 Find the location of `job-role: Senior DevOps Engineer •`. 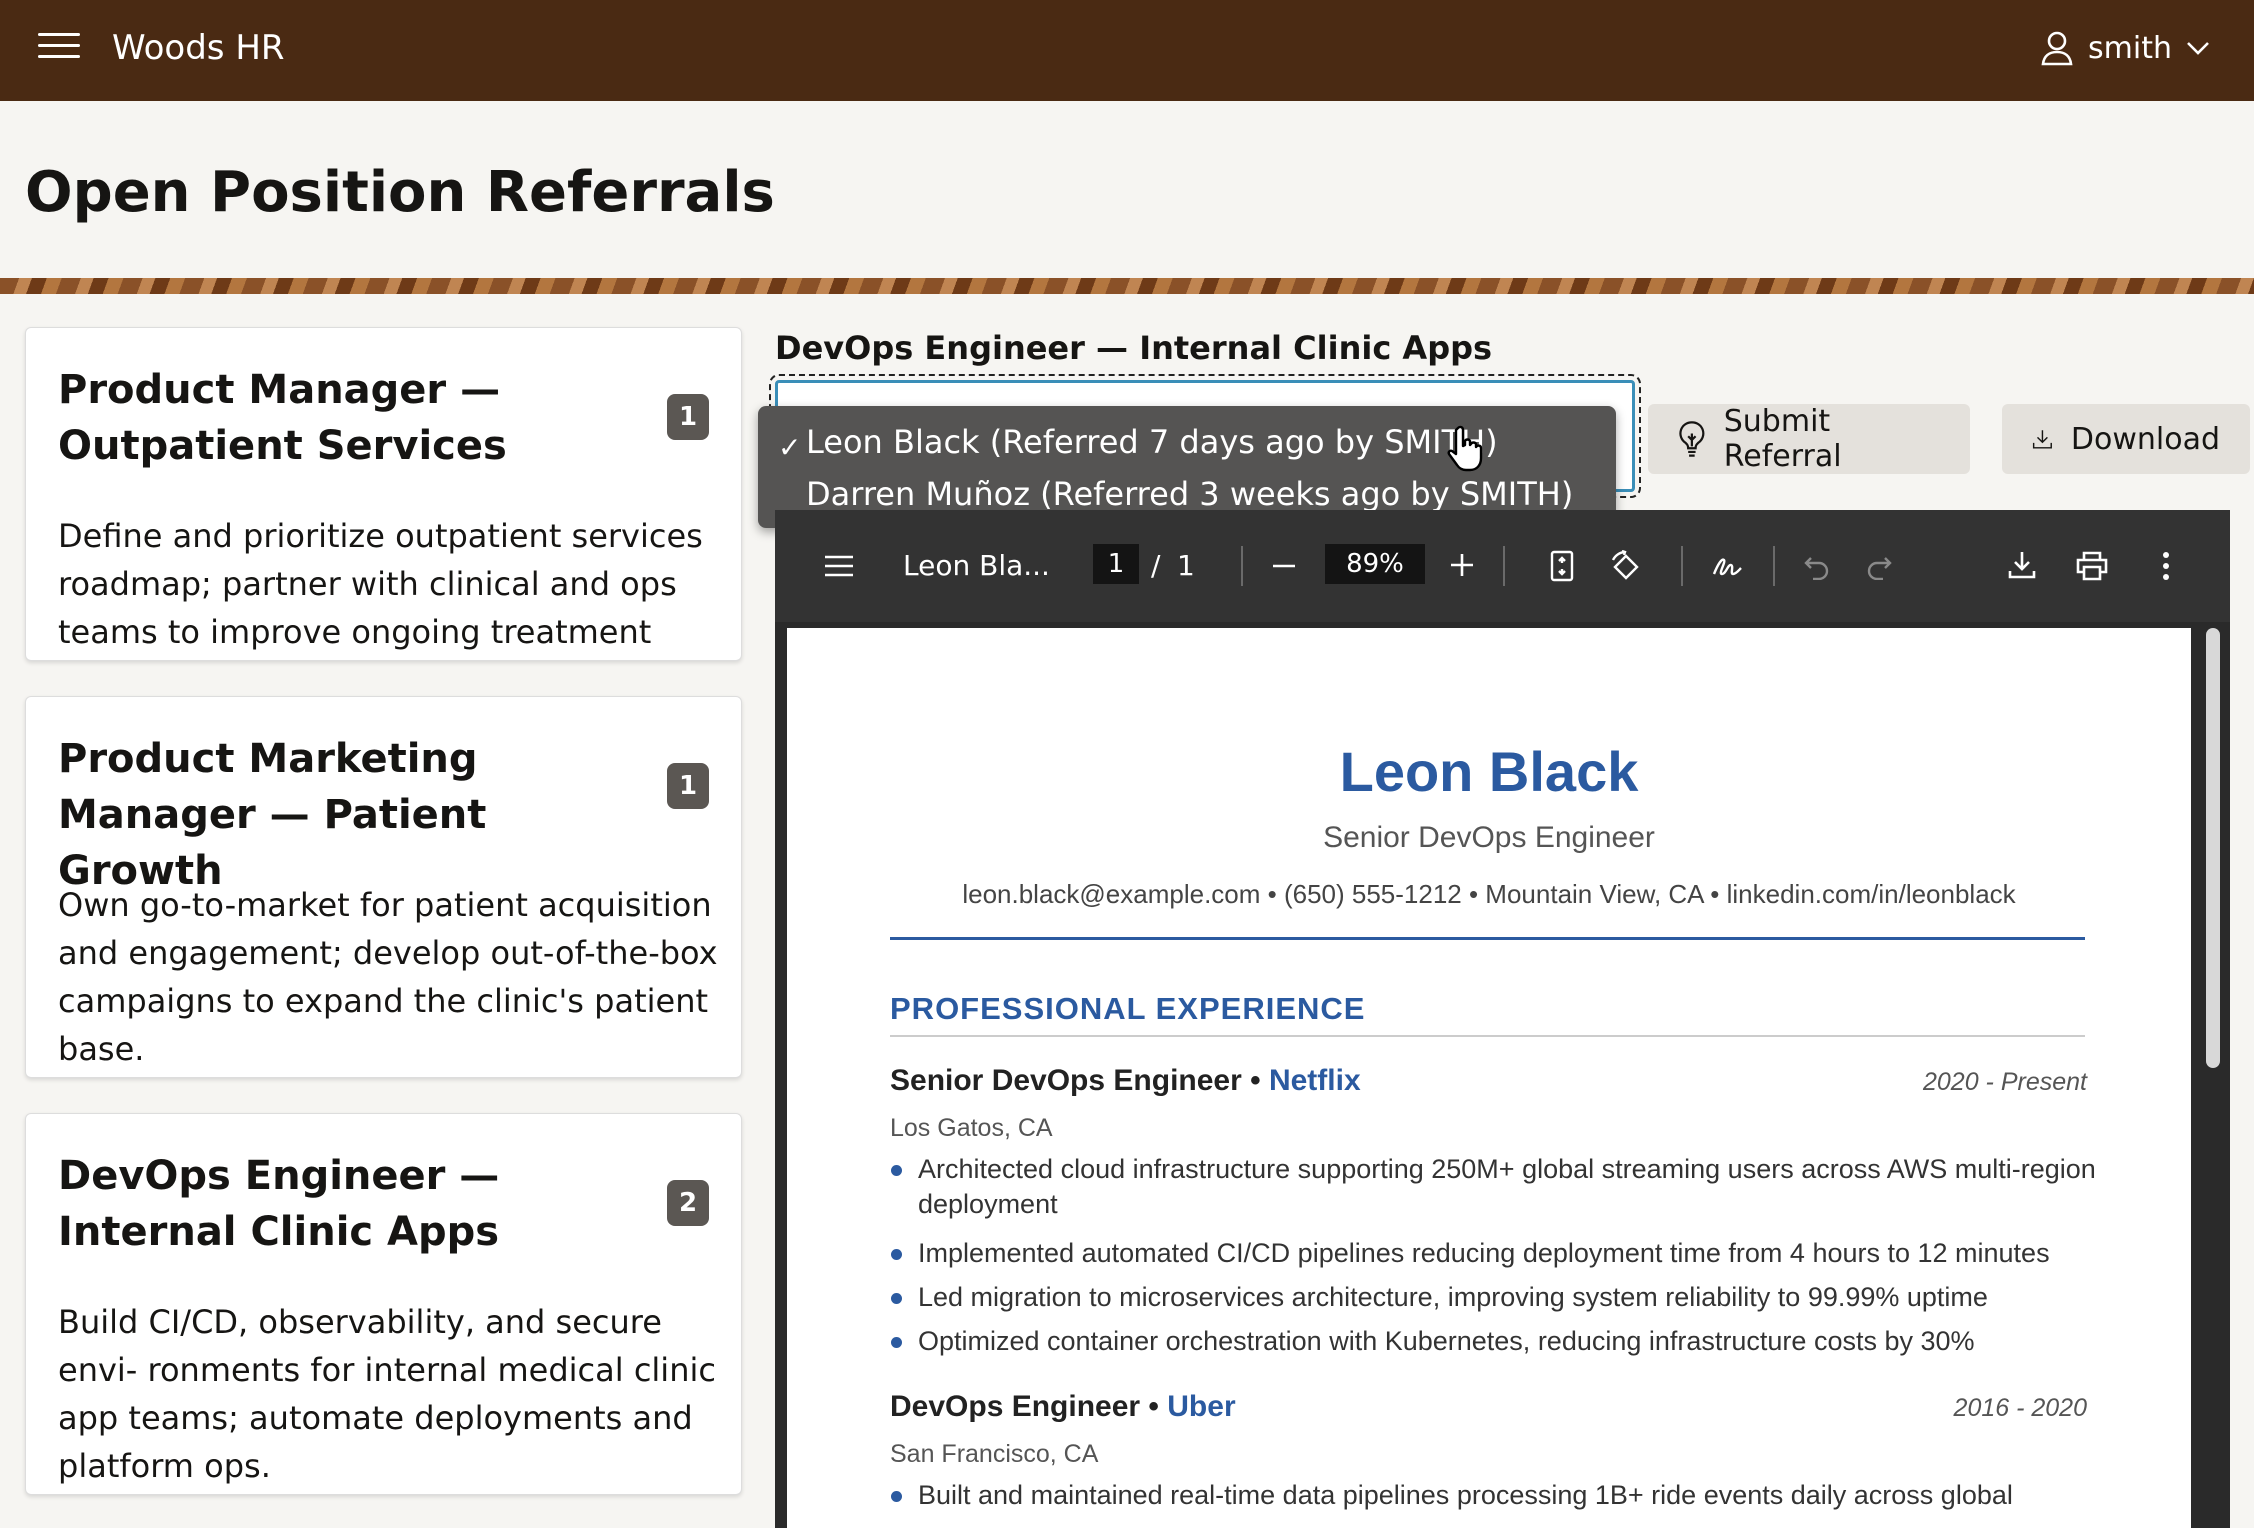

job-role: Senior DevOps Engineer • is located at coordinates (1075, 1080).